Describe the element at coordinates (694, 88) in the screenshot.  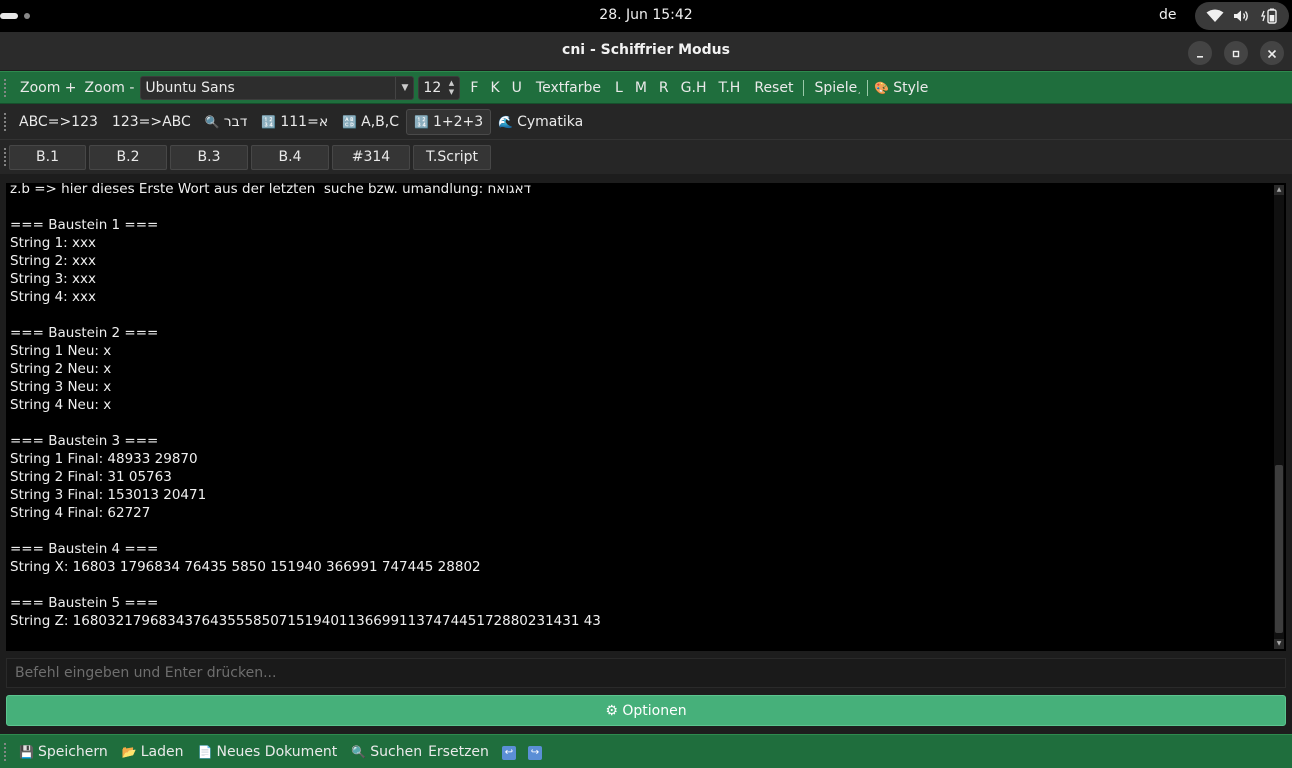
I see `gh-button: G.H` at that location.